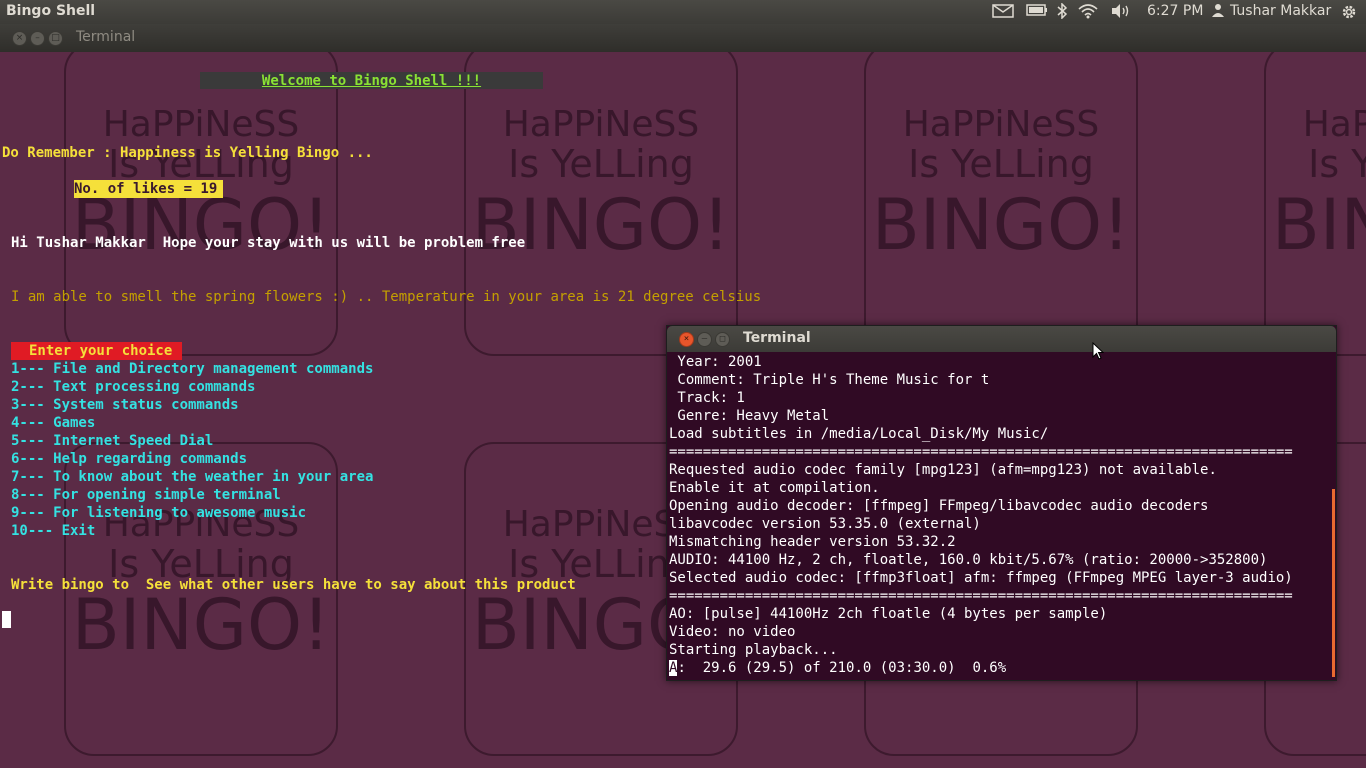 The width and height of the screenshot is (1366, 768). What do you see at coordinates (1280, 11) in the screenshot?
I see `user-name: Tushar Makkar` at bounding box center [1280, 11].